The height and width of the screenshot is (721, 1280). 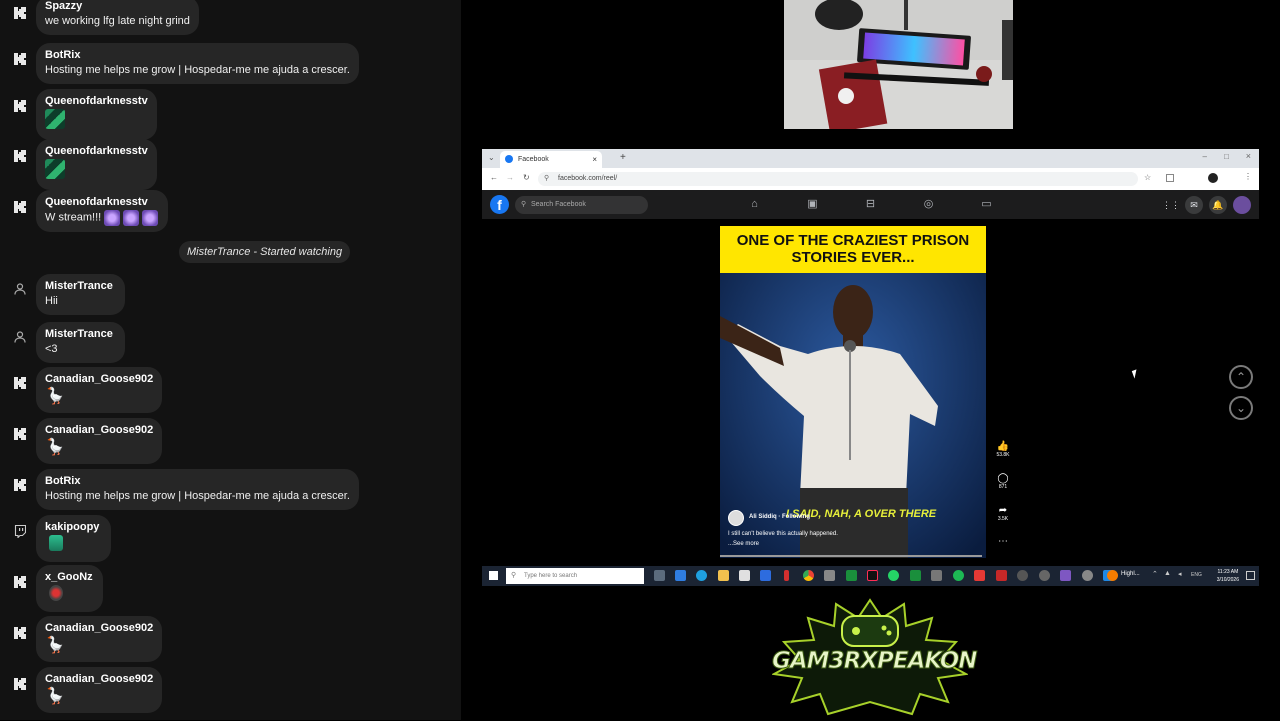 I want to click on reload-icon: ↻, so click(x=526, y=177).